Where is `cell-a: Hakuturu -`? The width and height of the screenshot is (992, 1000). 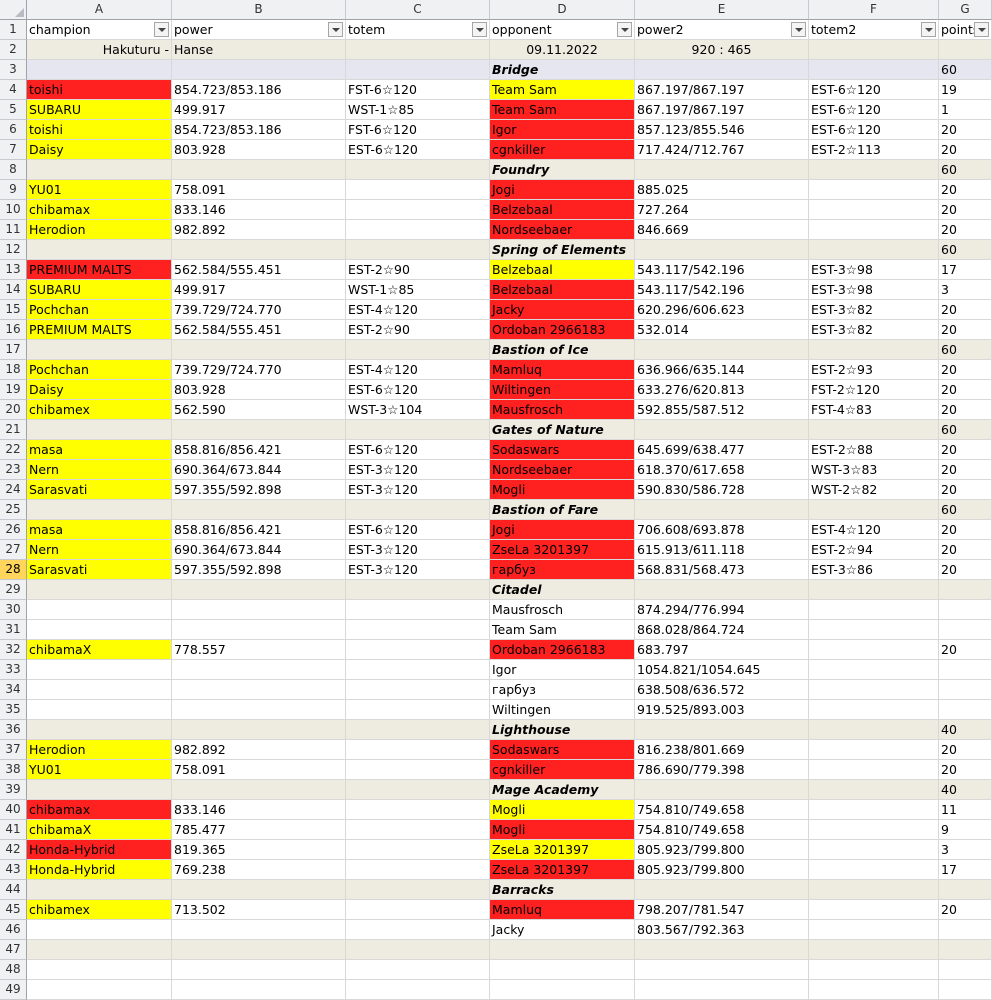 cell-a: Hakuturu - is located at coordinates (99, 50).